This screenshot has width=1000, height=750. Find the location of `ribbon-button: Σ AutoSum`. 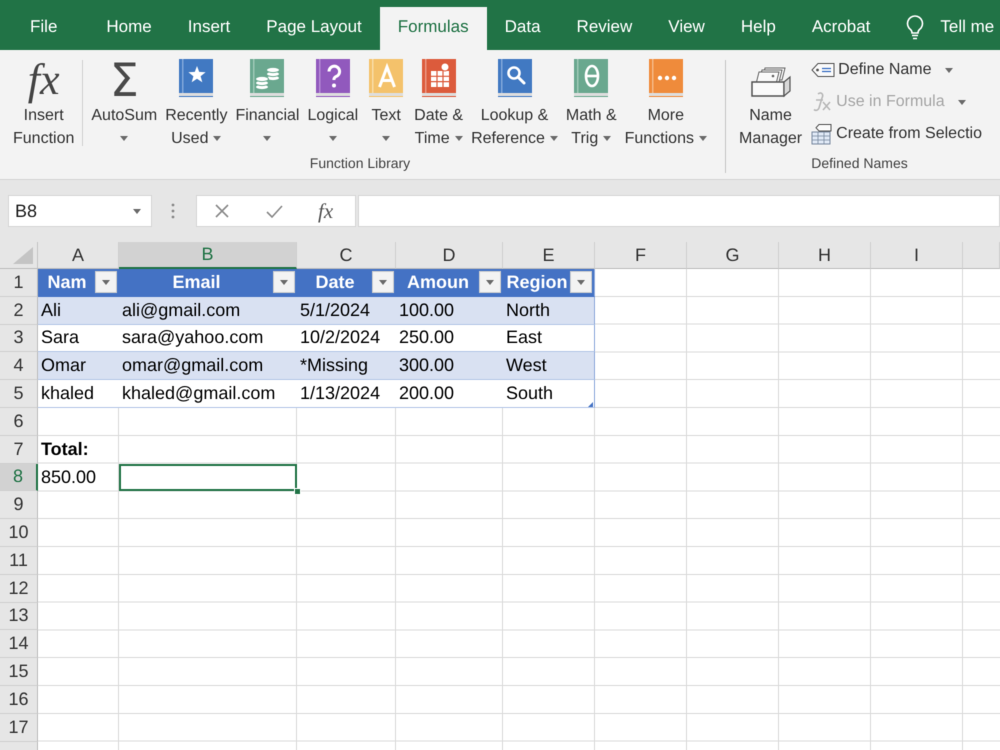

ribbon-button: Σ AutoSum is located at coordinates (124, 104).